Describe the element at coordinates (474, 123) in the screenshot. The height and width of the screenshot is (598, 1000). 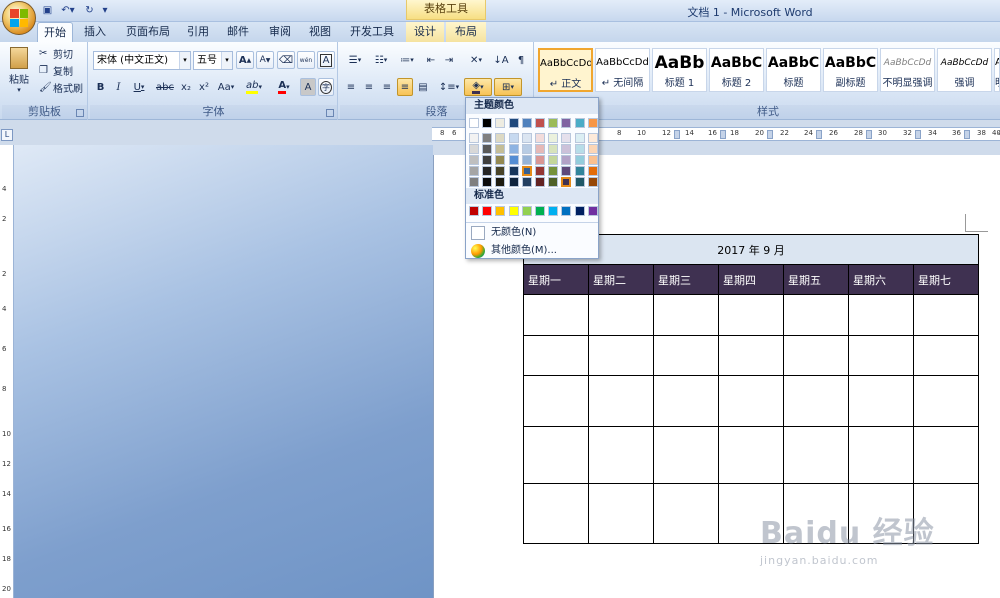
I see `theme-color-swatch` at that location.